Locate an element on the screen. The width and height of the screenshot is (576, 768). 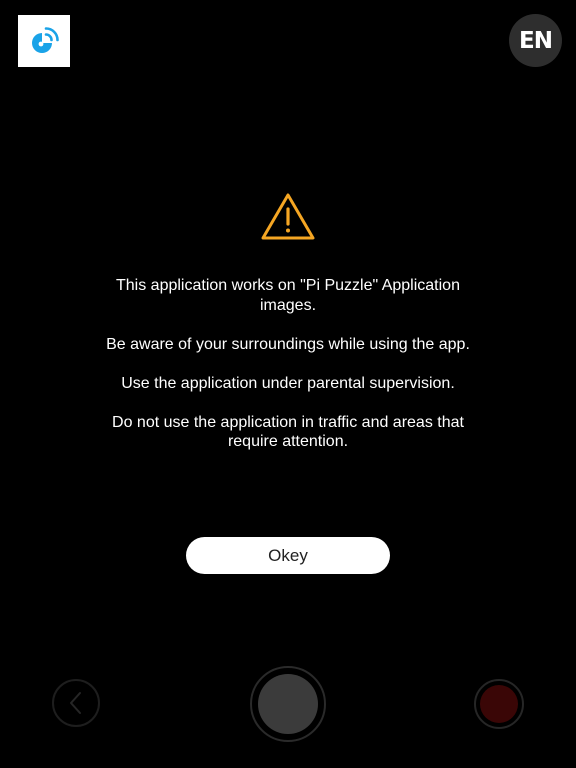
pi-puzzle-logo-icon is located at coordinates (45, 40).